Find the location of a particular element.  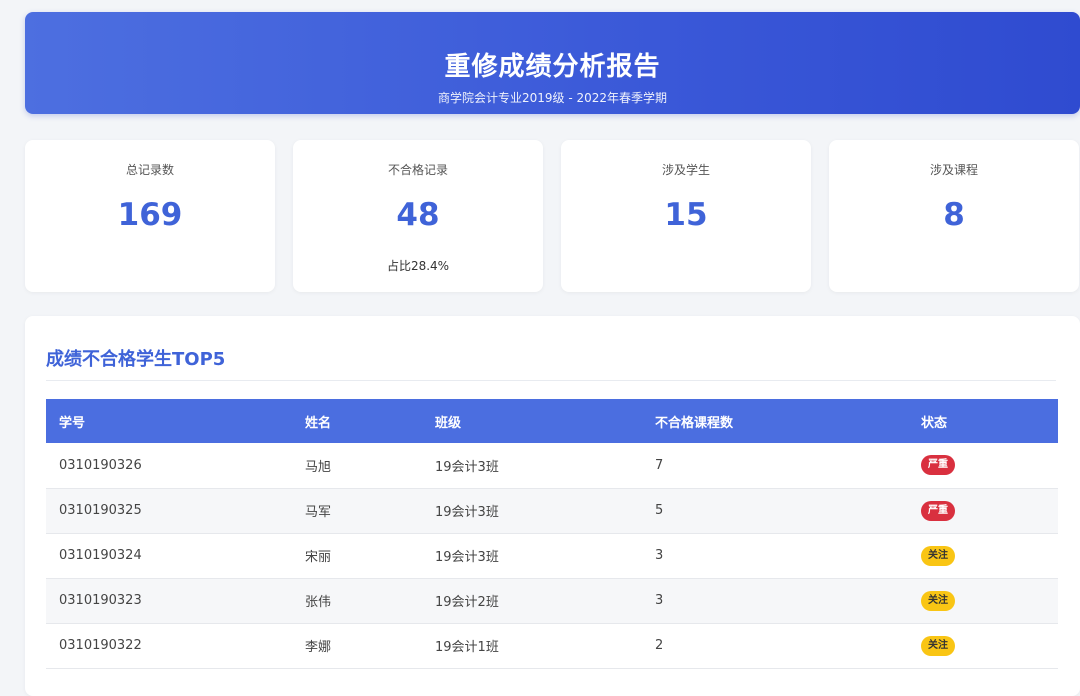

report-header: 重修成绩分析报告 商学院会计专业2019级 - 2022年春季学期 is located at coordinates (552, 63).